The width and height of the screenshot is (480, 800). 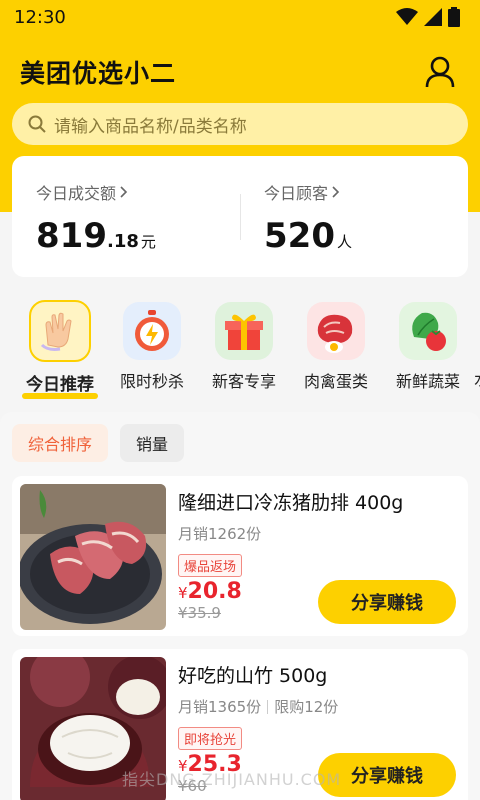 I want to click on turnover-value: 819 .18 元, so click(x=138, y=236).